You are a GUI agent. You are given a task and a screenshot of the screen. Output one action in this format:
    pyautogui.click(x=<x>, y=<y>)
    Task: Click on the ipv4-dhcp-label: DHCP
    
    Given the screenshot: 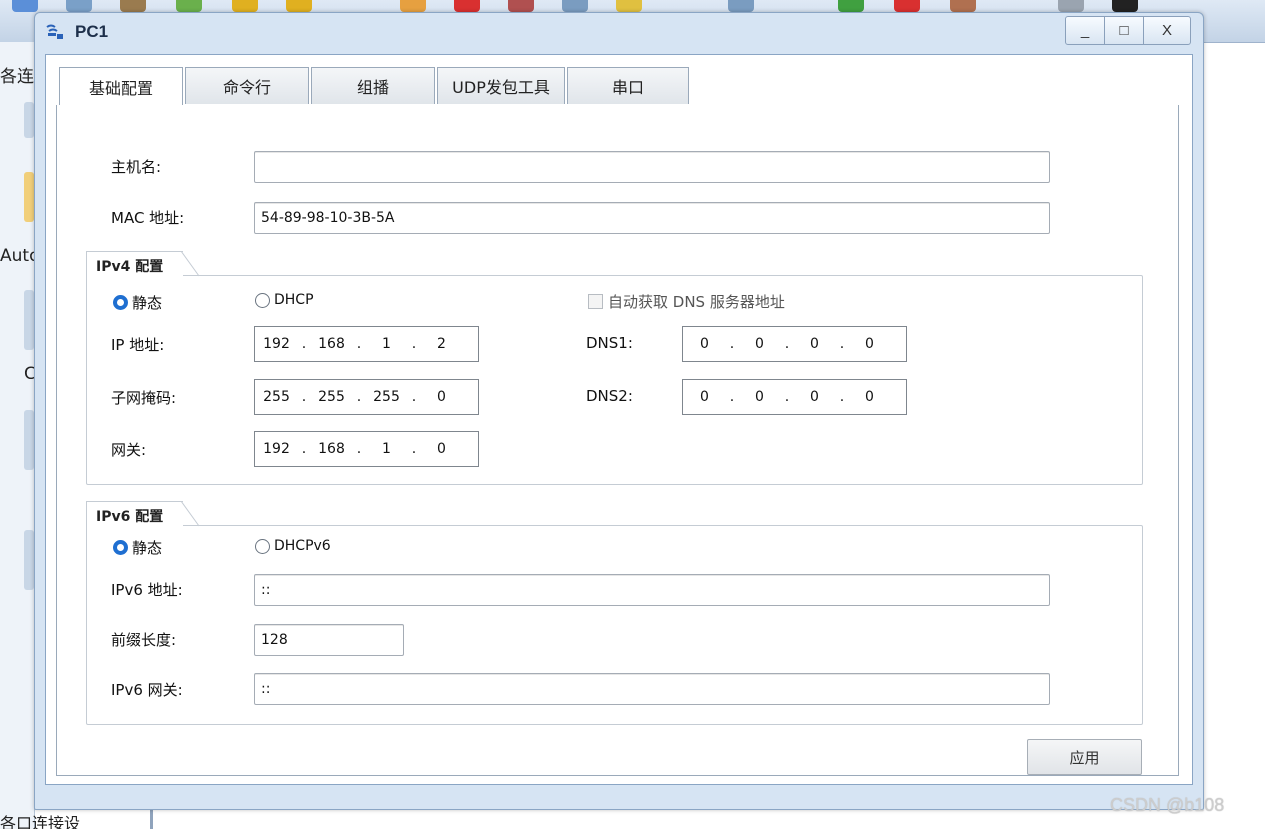 What is the action you would take?
    pyautogui.click(x=294, y=300)
    